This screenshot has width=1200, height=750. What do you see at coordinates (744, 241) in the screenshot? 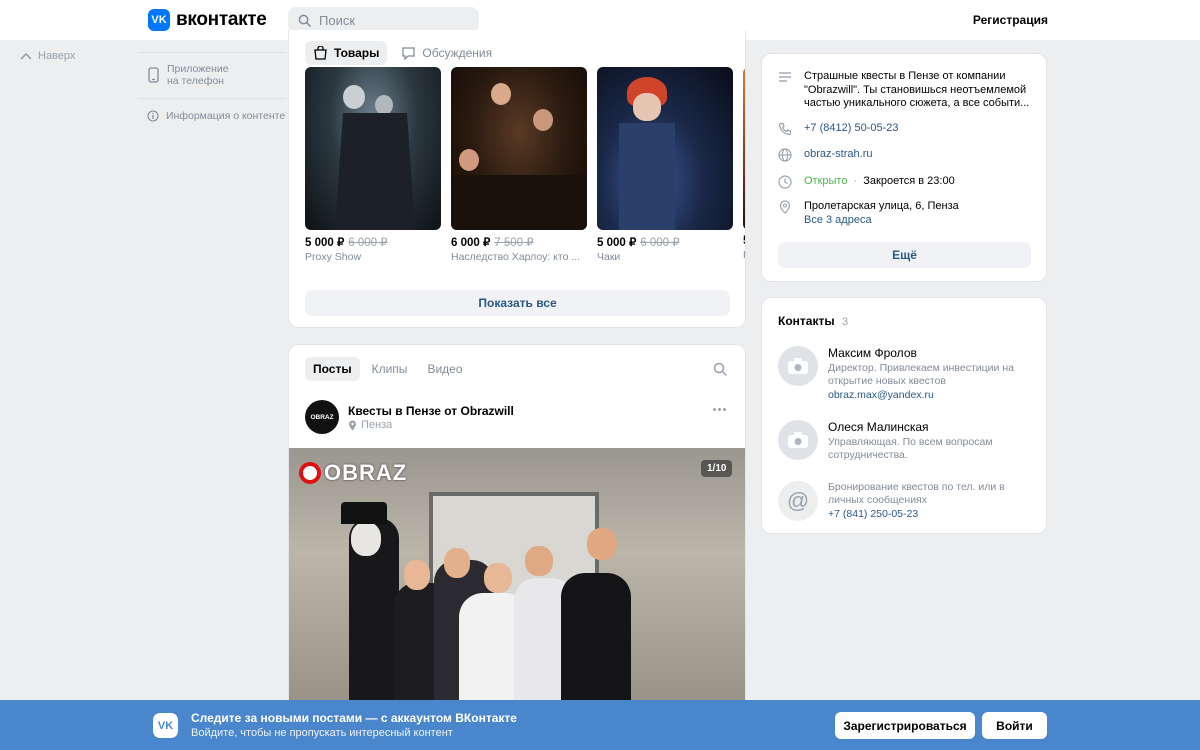
I see `product-price: 5` at bounding box center [744, 241].